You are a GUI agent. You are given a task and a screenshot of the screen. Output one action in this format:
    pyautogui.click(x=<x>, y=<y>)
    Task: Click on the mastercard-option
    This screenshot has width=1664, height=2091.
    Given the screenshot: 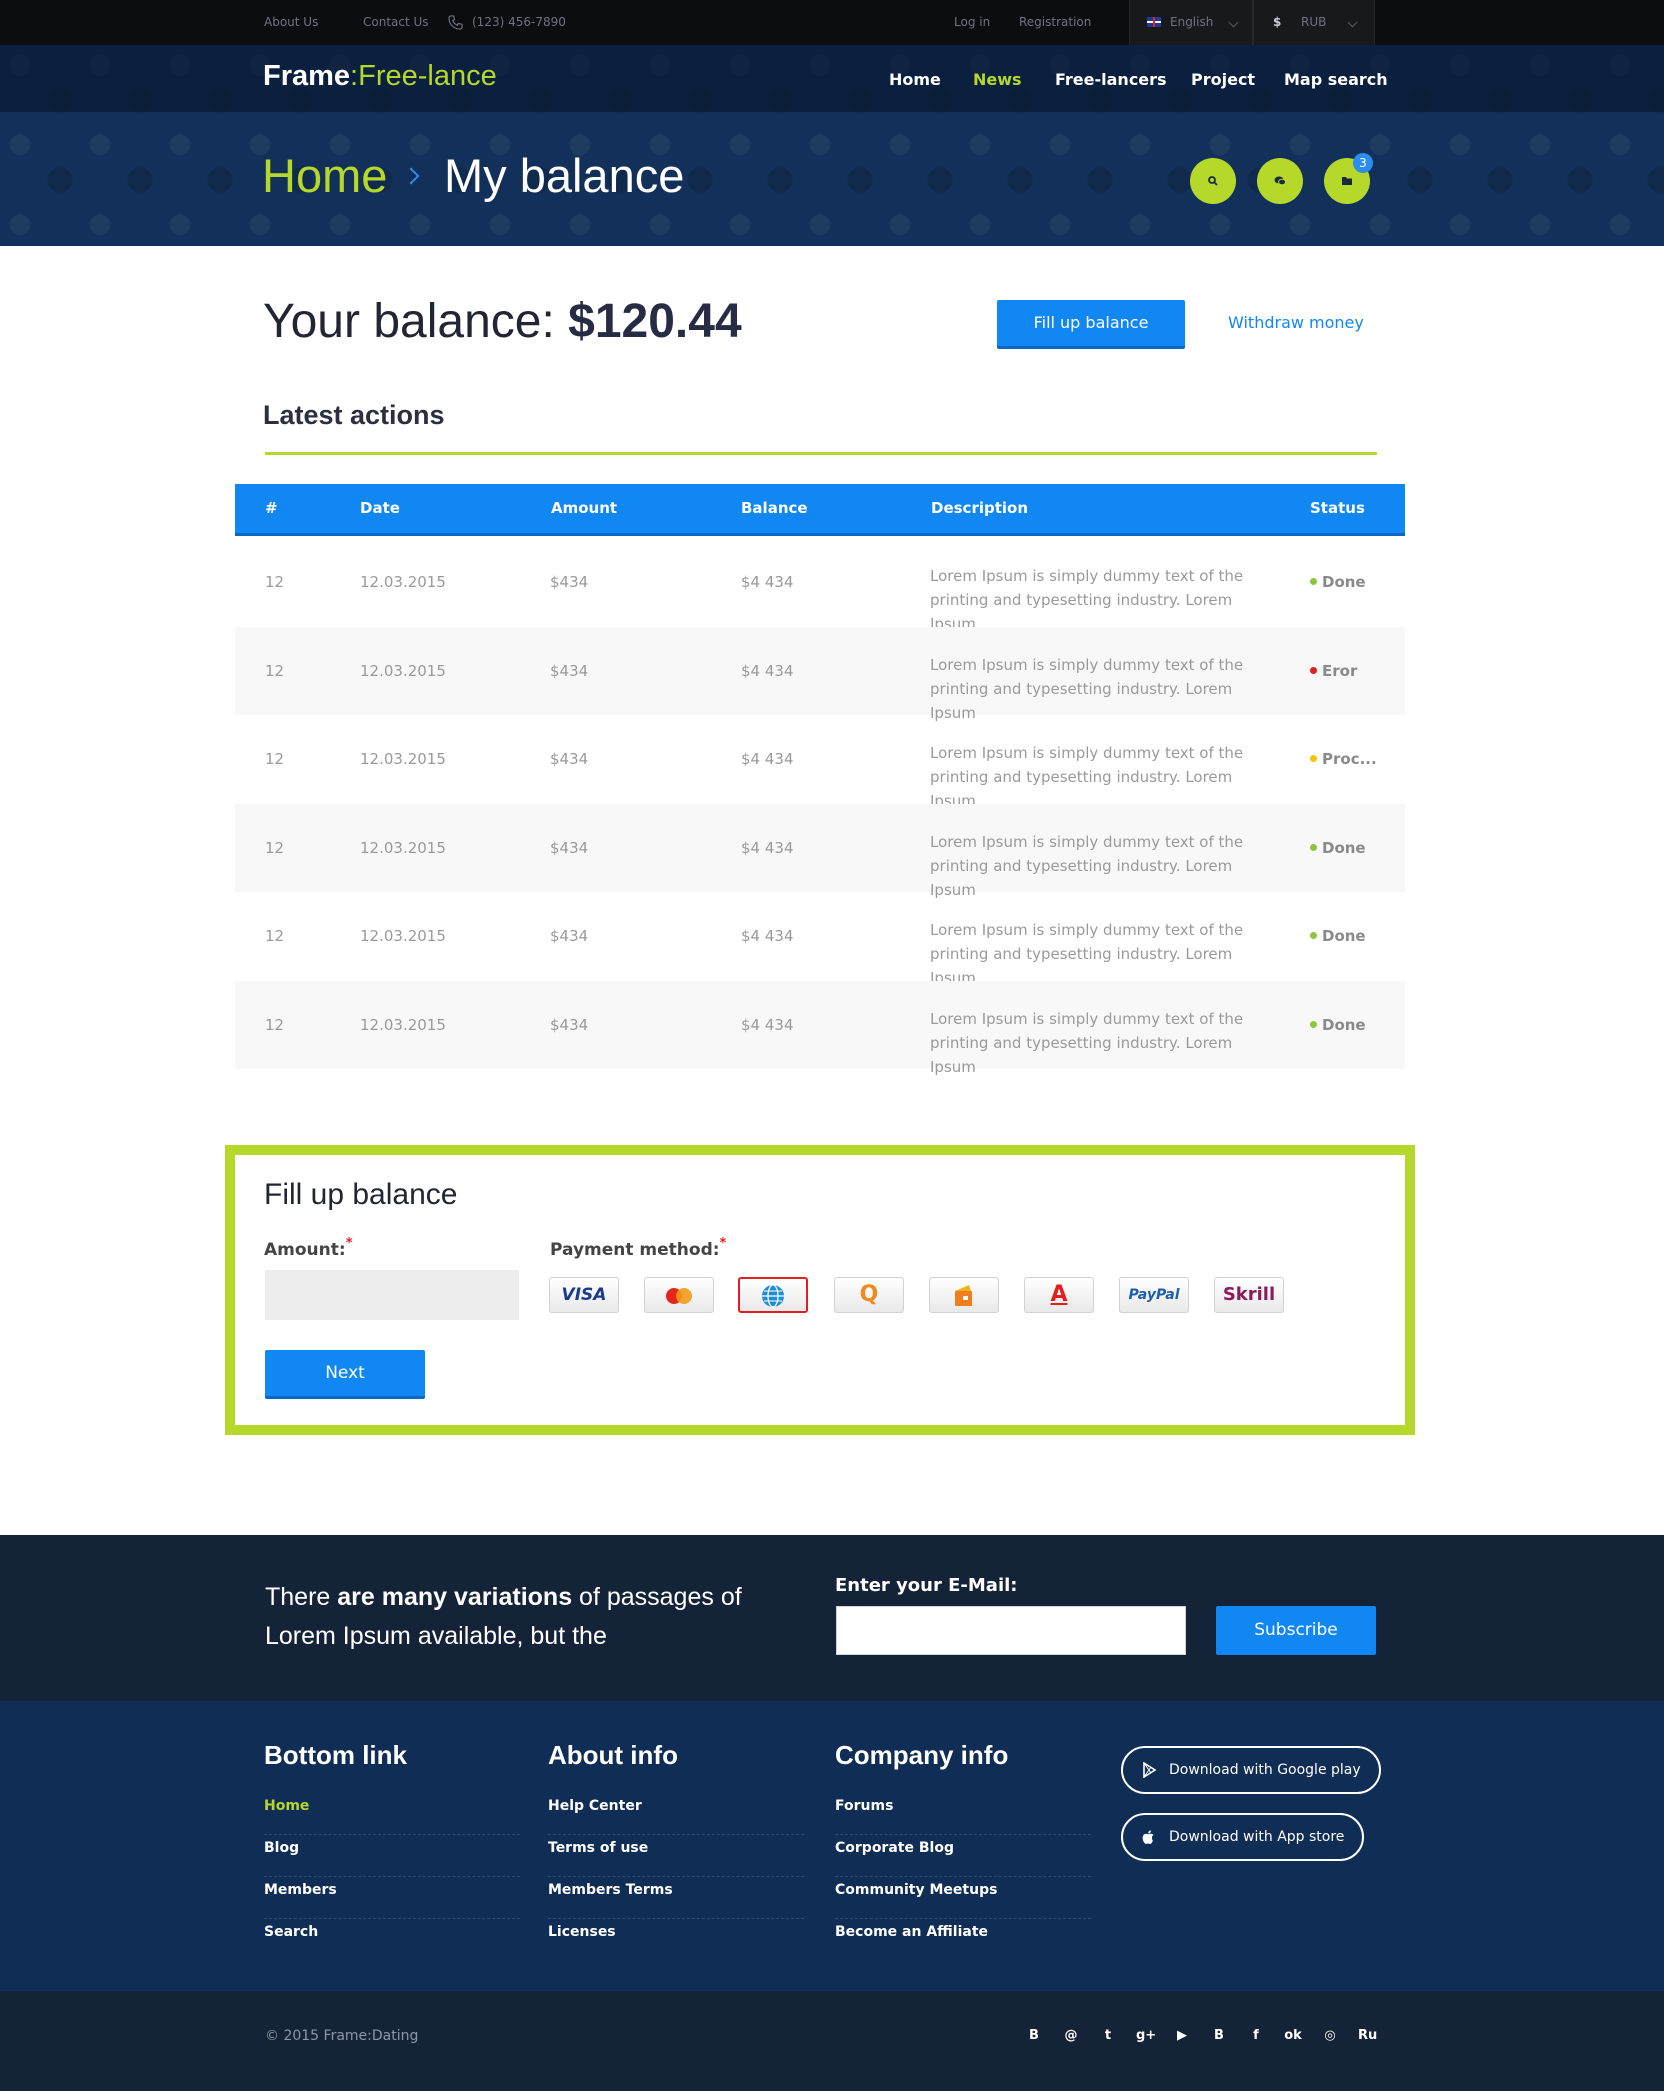 What is the action you would take?
    pyautogui.click(x=679, y=1295)
    